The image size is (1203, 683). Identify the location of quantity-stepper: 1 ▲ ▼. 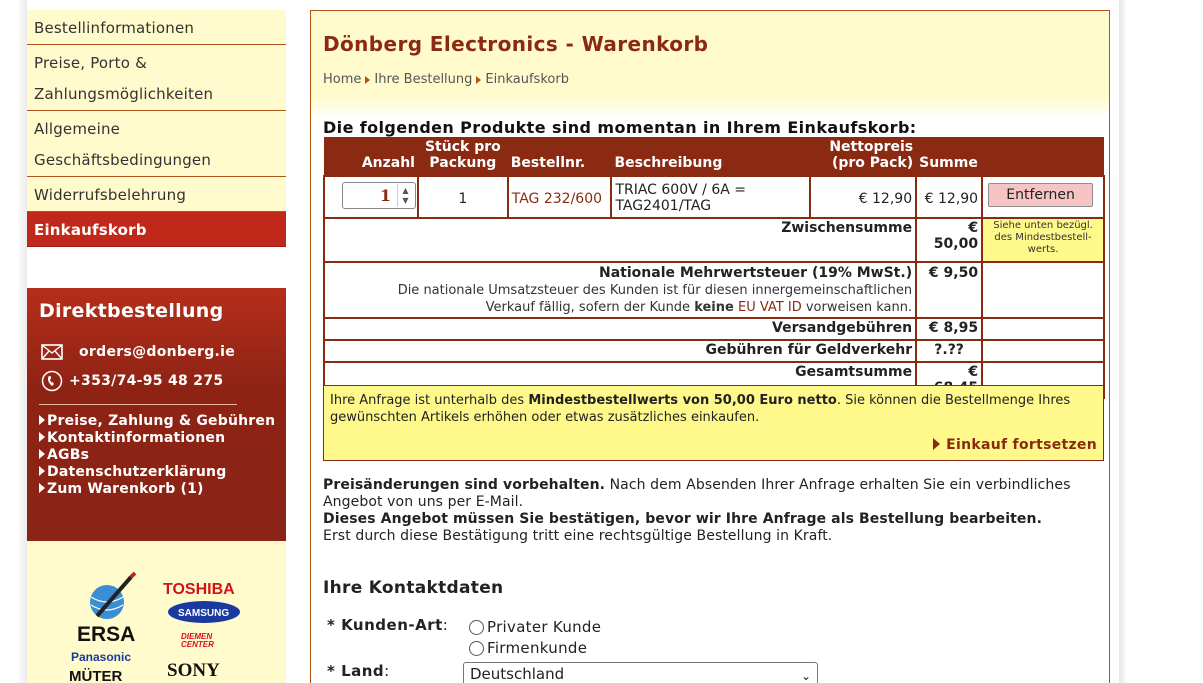
(379, 195).